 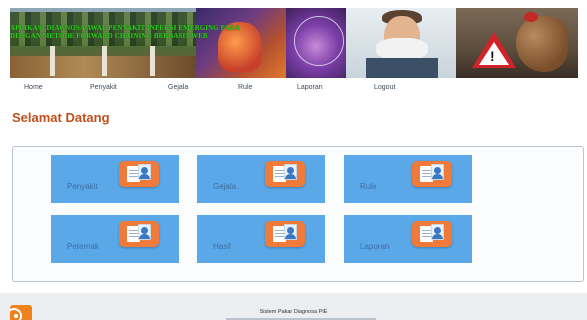 I want to click on page-title: Selamat Datang, so click(x=61, y=117).